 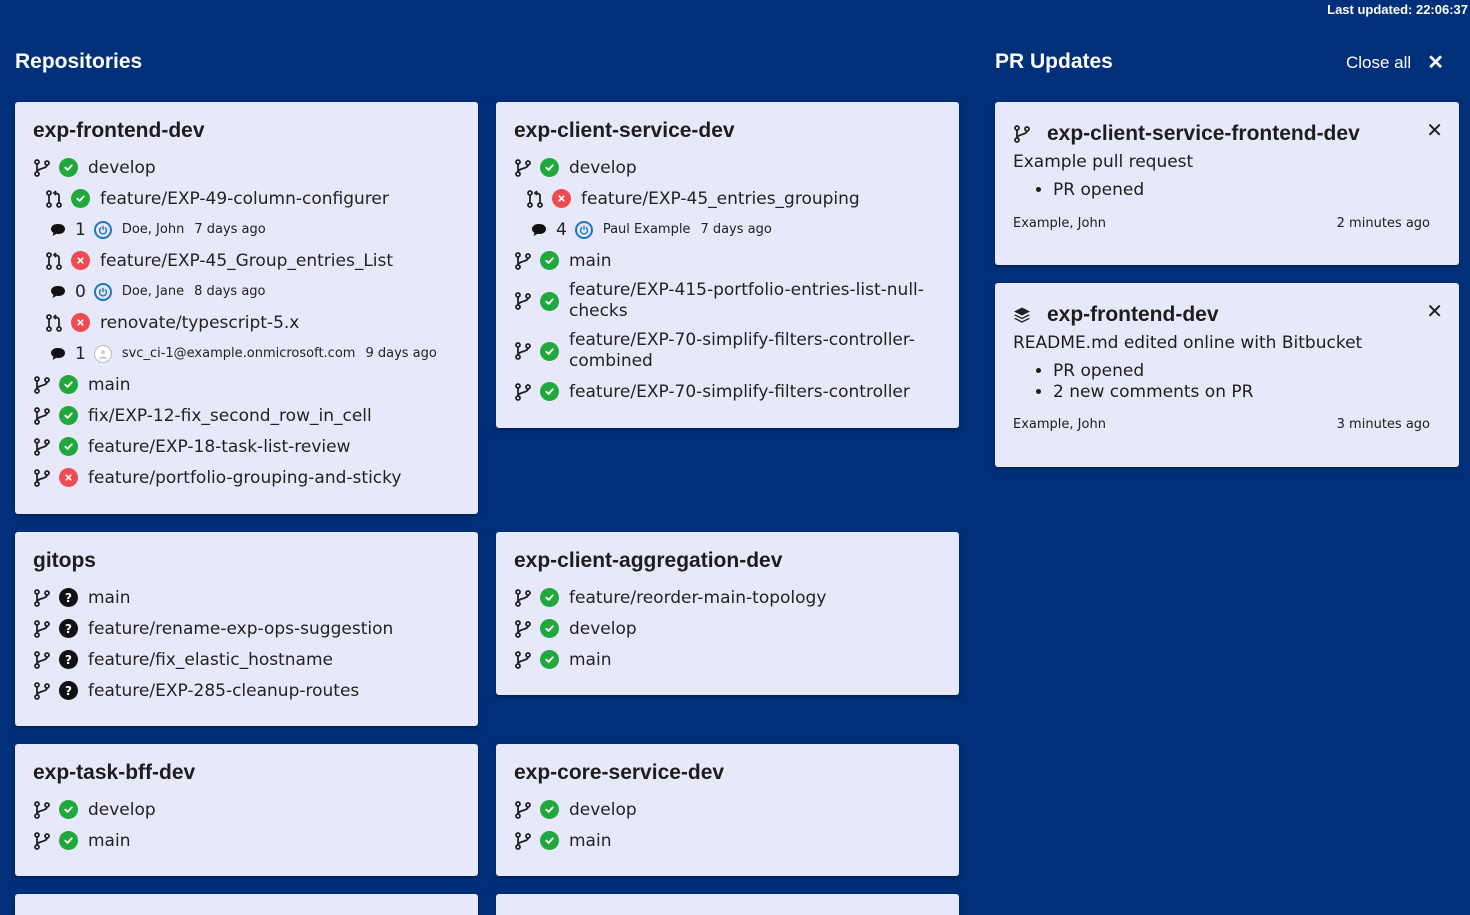 What do you see at coordinates (246, 229) in the screenshot?
I see `pr-meta-row: 1 Doe, John 7 days ago` at bounding box center [246, 229].